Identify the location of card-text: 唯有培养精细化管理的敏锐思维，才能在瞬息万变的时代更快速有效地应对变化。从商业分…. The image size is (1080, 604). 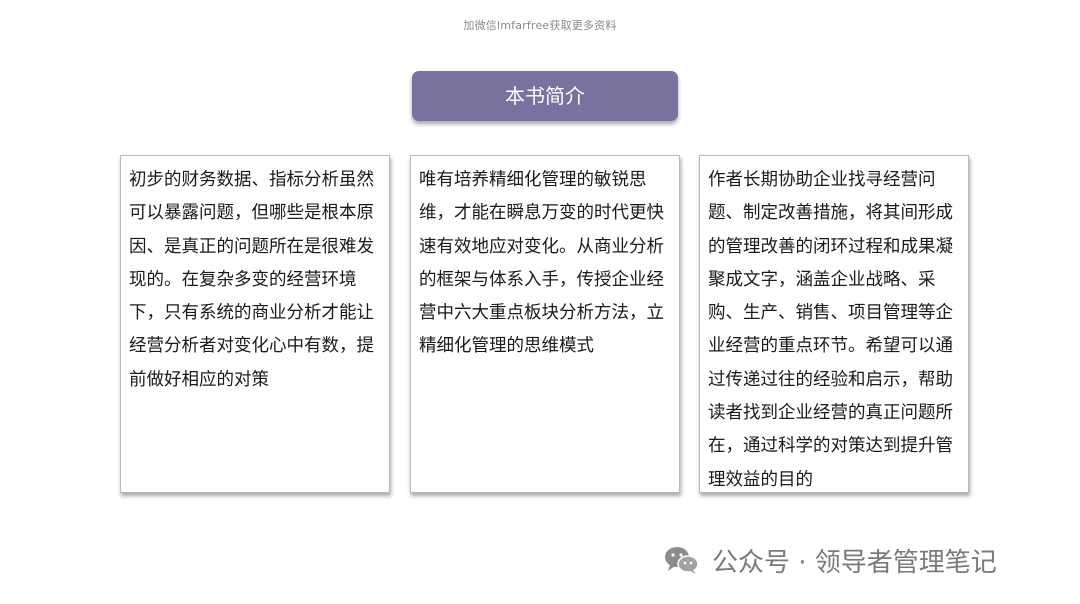
(541, 263).